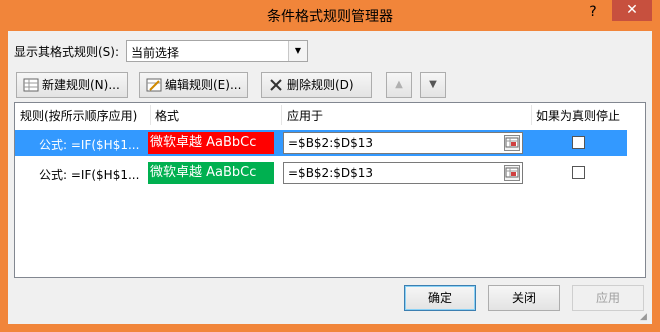  What do you see at coordinates (78, 115) in the screenshot?
I see `column-header-rule: 规则(按所示顺序应用)` at bounding box center [78, 115].